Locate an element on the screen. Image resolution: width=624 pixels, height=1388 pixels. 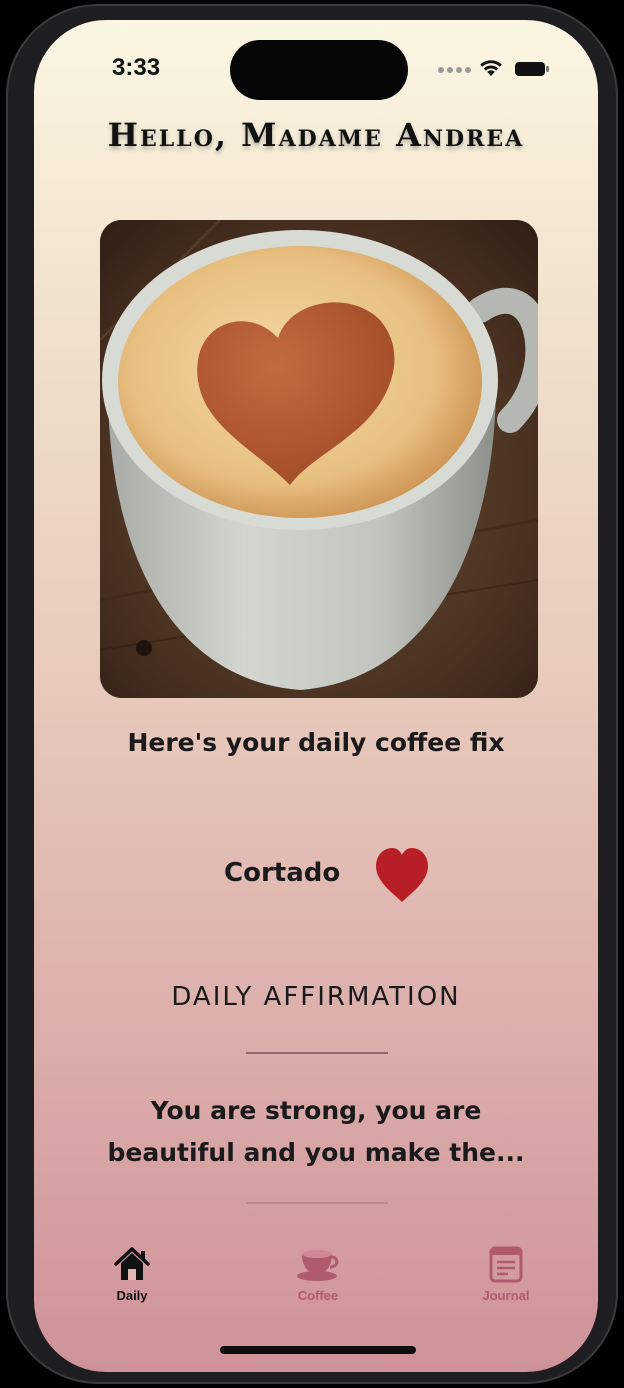
tab-journal: Journal is located at coordinates (506, 1280).